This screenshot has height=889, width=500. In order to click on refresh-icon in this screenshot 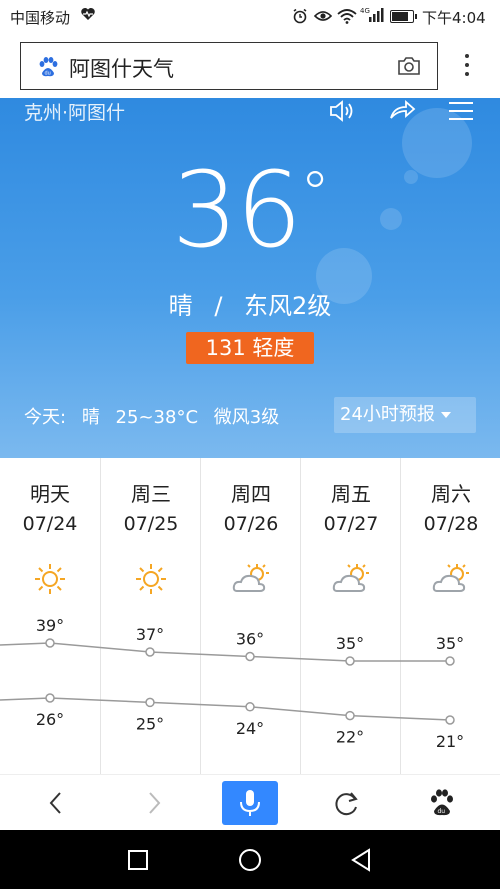, I will do `click(346, 803)`.